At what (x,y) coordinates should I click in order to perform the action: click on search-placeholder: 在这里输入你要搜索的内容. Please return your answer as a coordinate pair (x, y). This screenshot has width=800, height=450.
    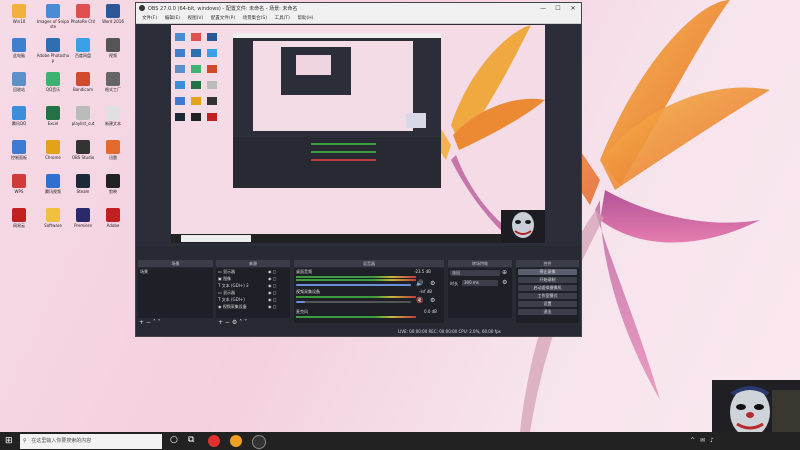
    Looking at the image, I should click on (61, 441).